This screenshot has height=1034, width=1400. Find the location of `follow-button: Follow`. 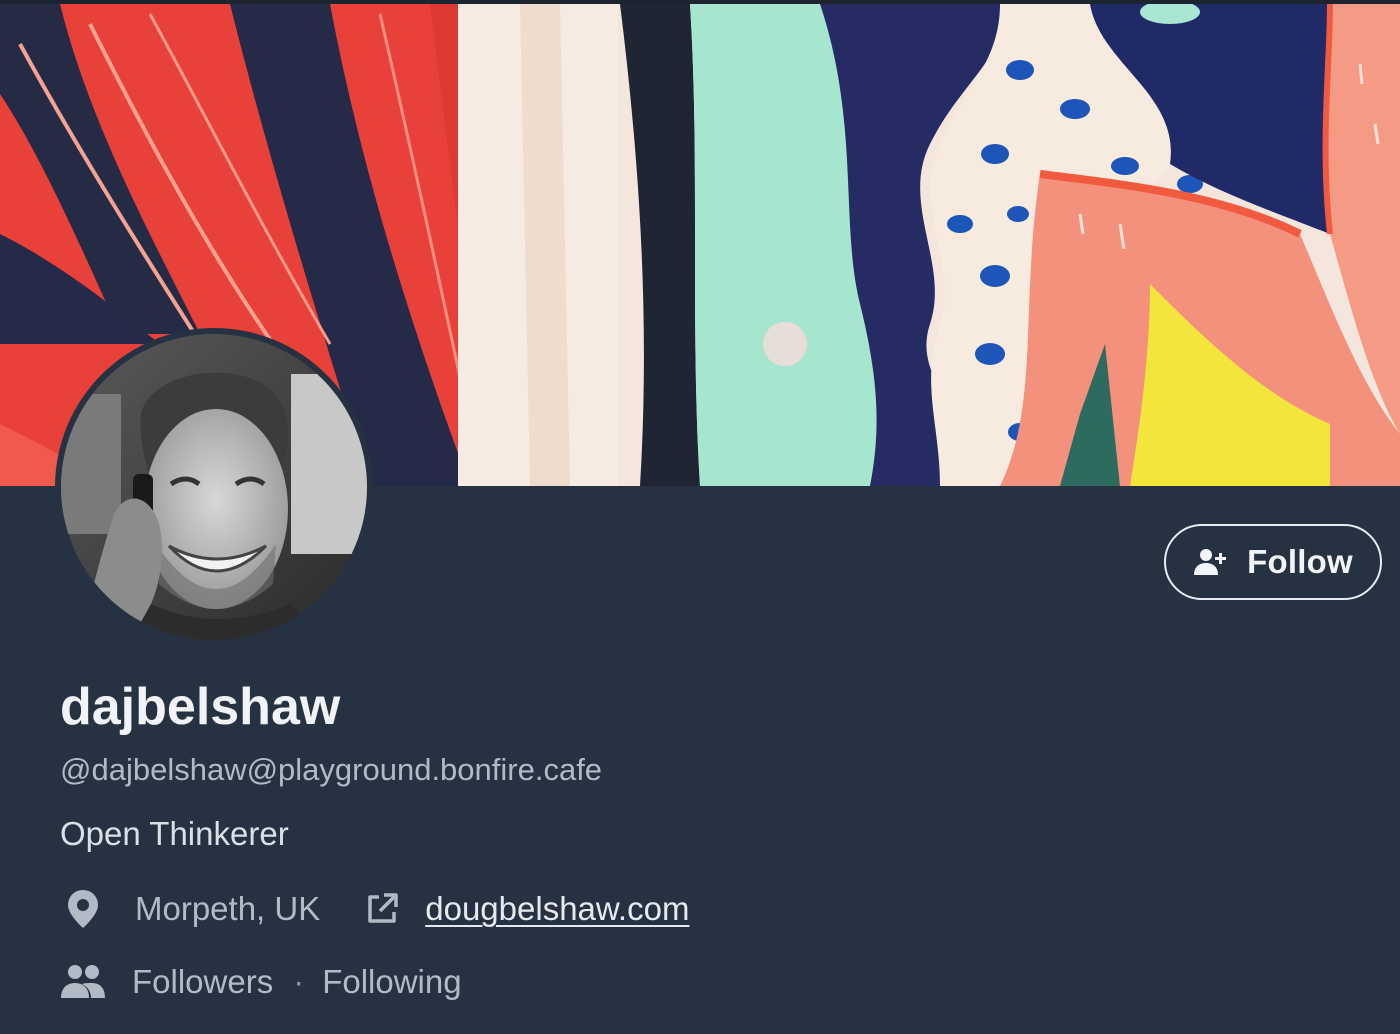

follow-button: Follow is located at coordinates (1273, 562).